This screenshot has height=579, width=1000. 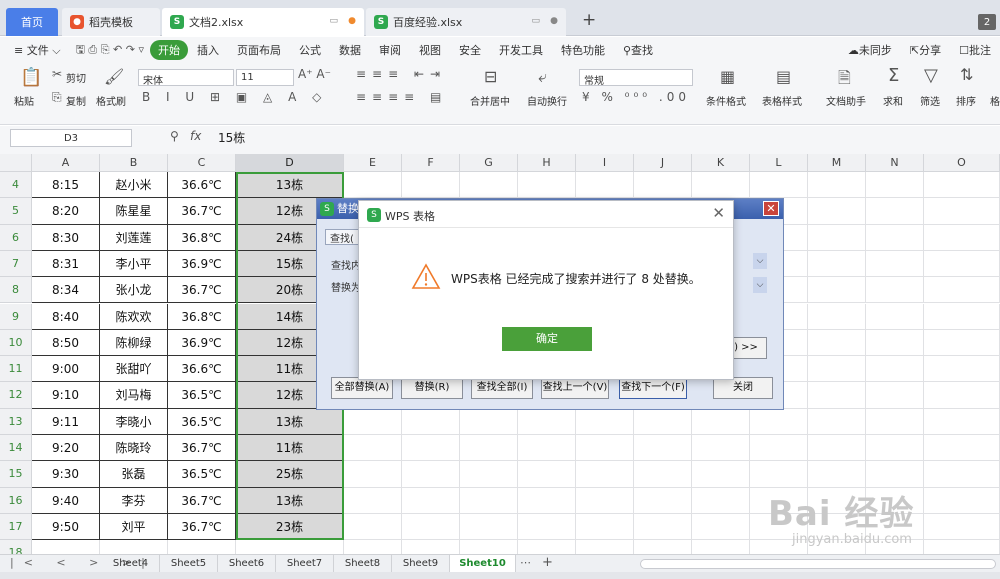 What do you see at coordinates (290, 474) in the screenshot?
I see `cell-d: 25栋` at bounding box center [290, 474].